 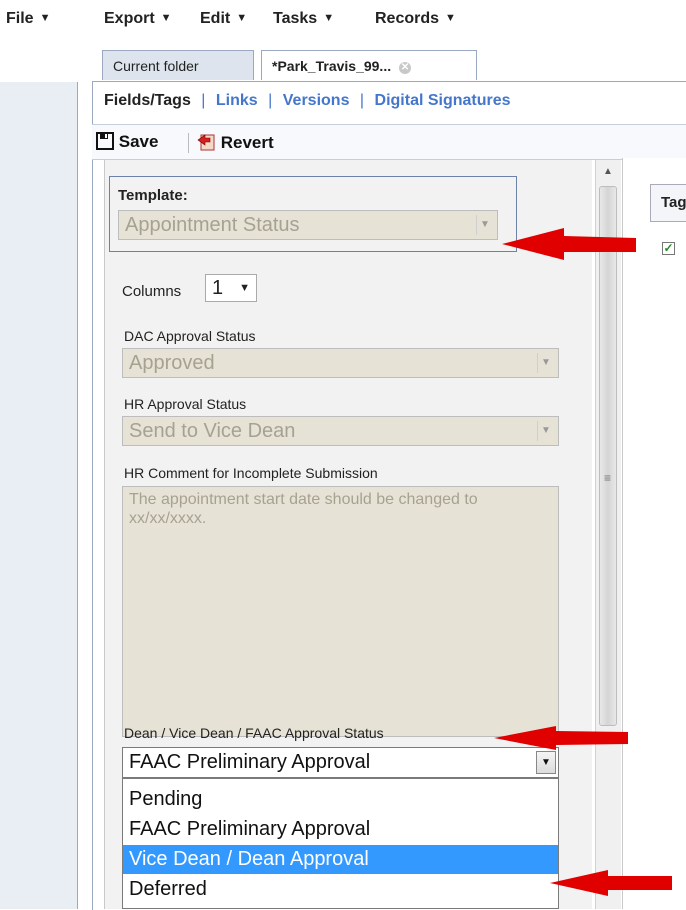 I want to click on columns-select: 1 ▼, so click(x=231, y=288).